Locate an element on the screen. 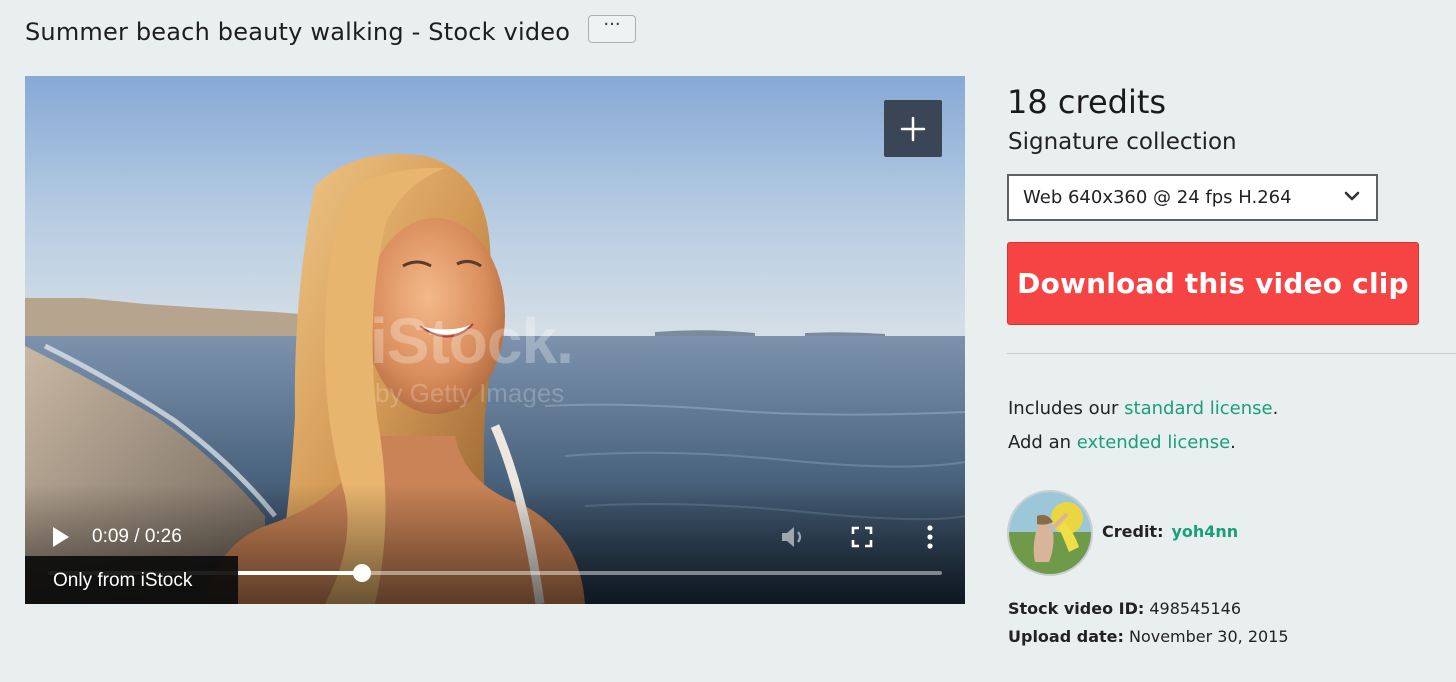  play-icon is located at coordinates (61, 537).